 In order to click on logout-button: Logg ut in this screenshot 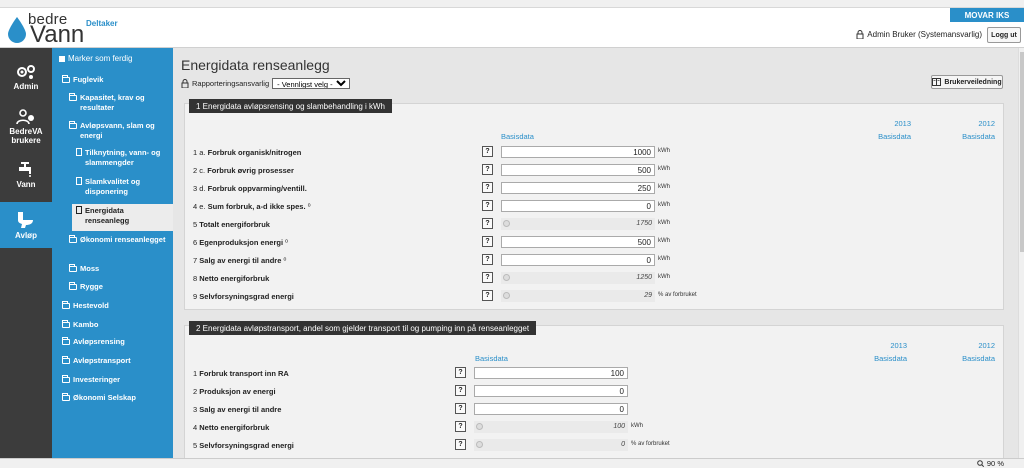, I will do `click(1004, 35)`.